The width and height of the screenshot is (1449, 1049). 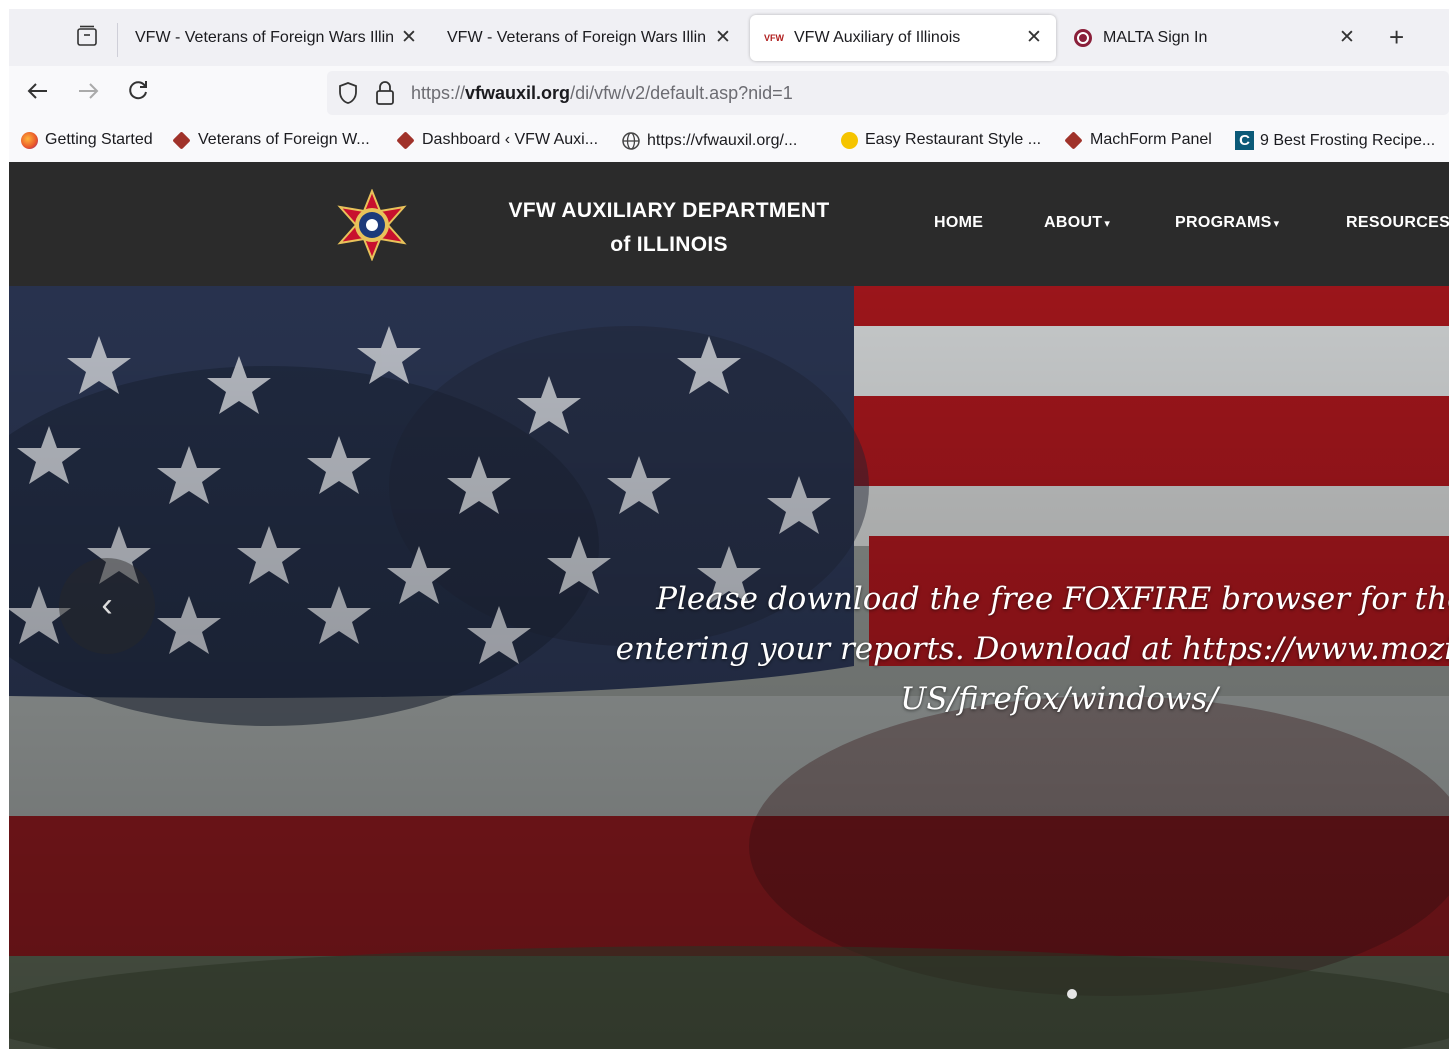 I want to click on tab-vfw-auxiliary: VFW VFW Auxiliary of Illinois ✕, so click(x=903, y=38).